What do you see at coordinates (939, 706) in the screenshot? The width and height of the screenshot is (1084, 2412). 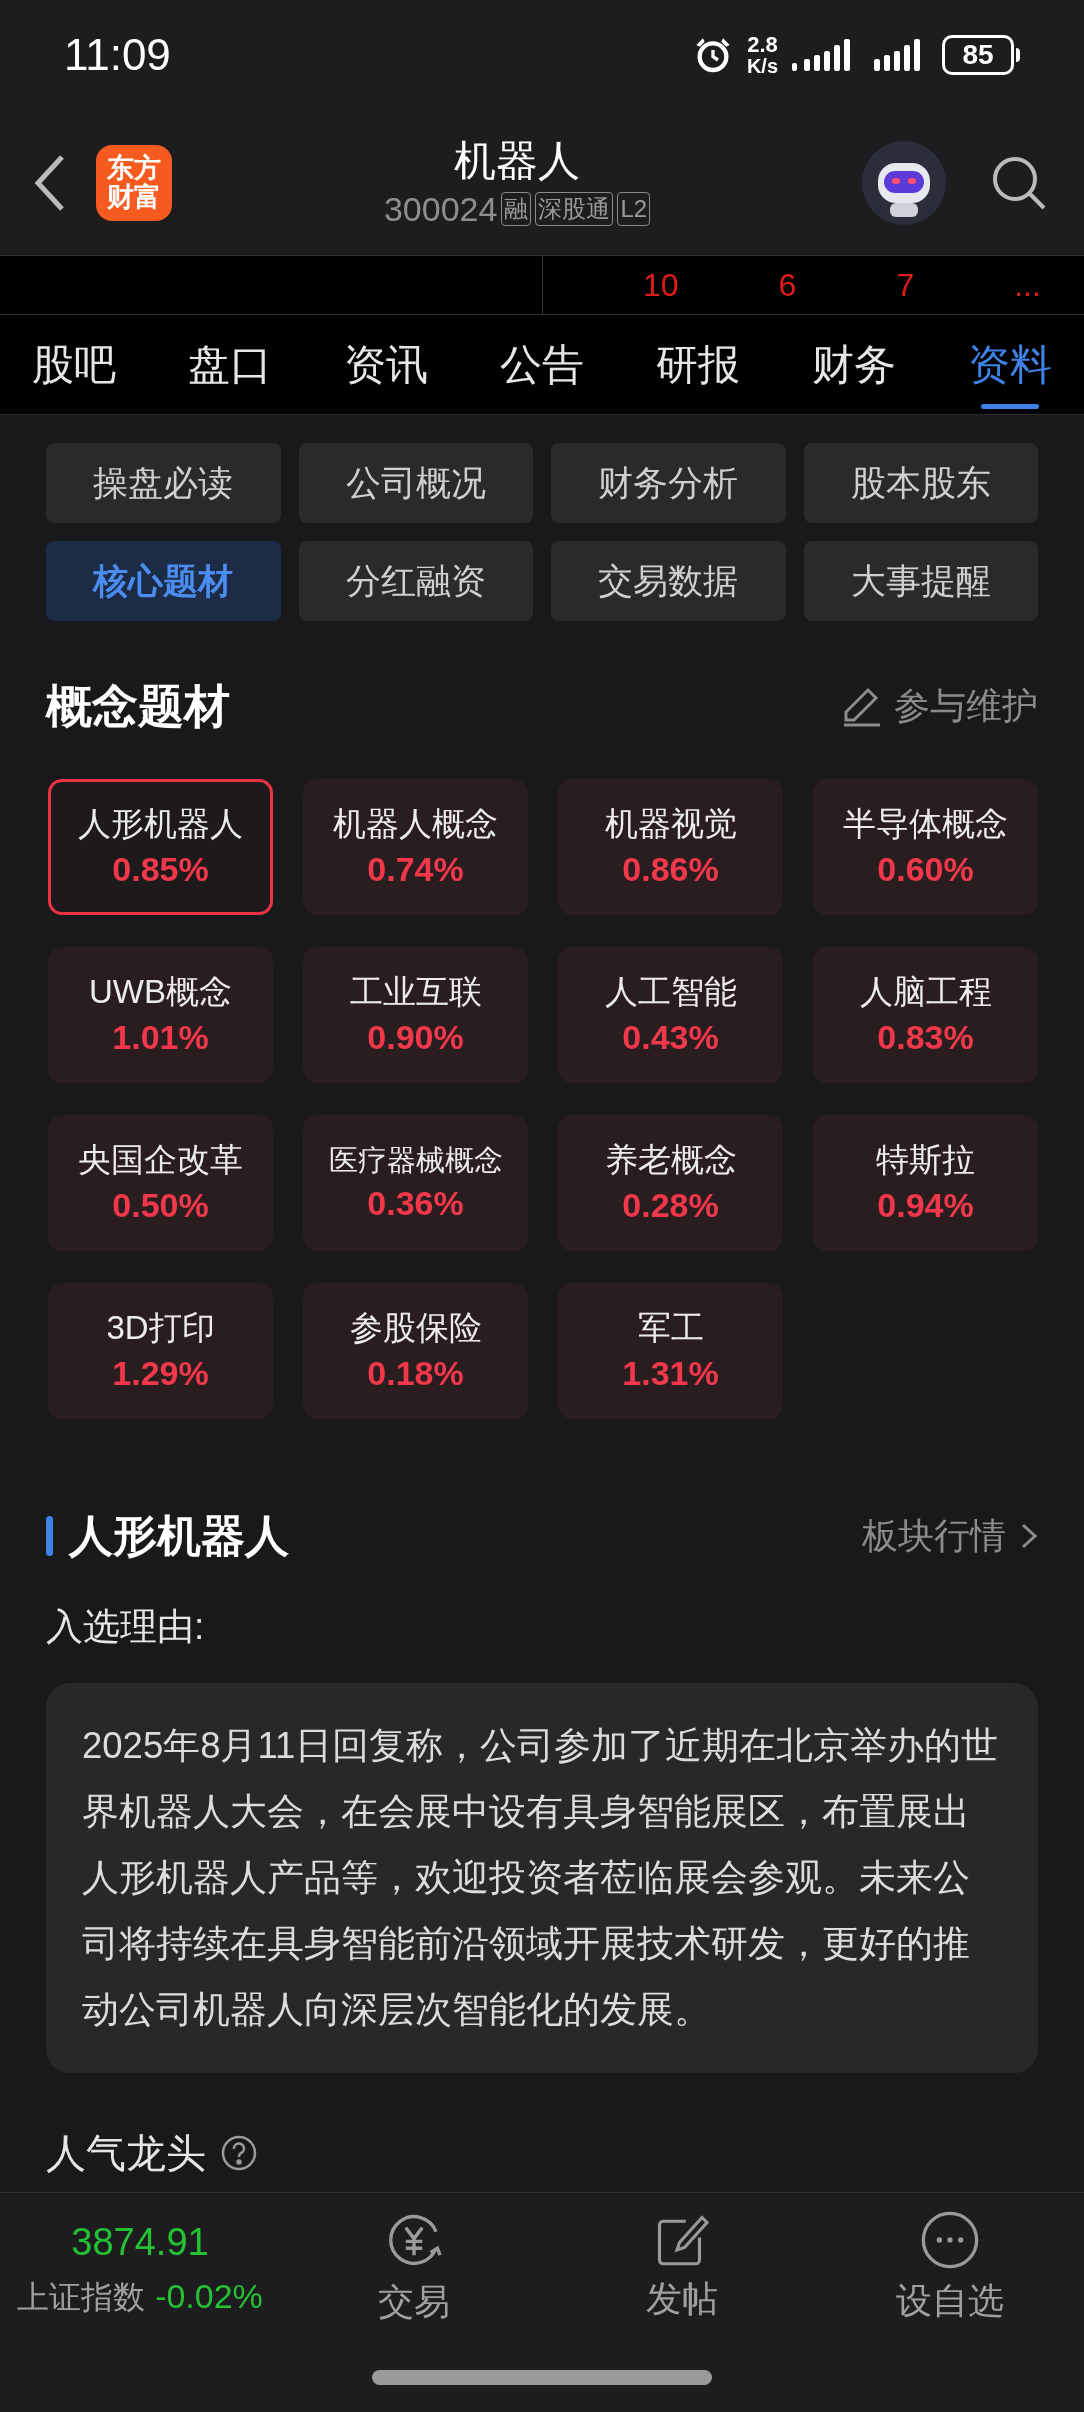 I see `maintain-button: 参与维护` at bounding box center [939, 706].